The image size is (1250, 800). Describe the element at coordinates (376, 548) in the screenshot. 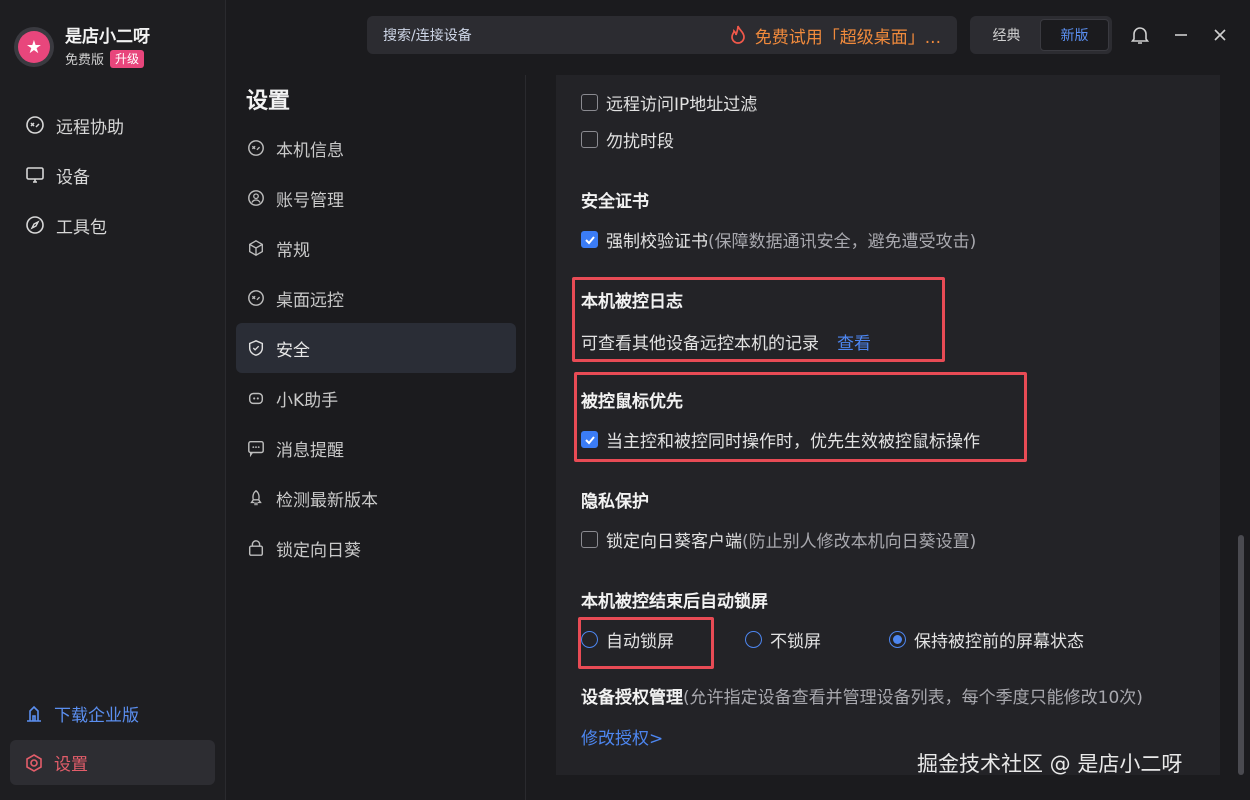

I see `menu-item-lock-sunlogin: 锁定向日葵` at that location.